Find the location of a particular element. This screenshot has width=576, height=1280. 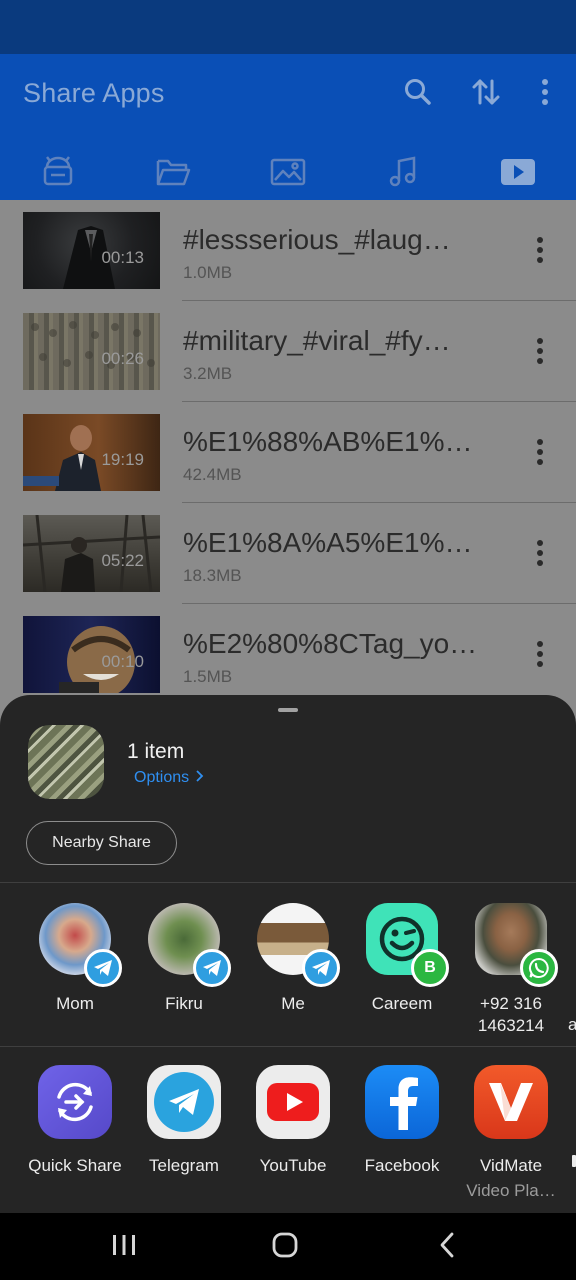

tab-apps is located at coordinates (57, 174).